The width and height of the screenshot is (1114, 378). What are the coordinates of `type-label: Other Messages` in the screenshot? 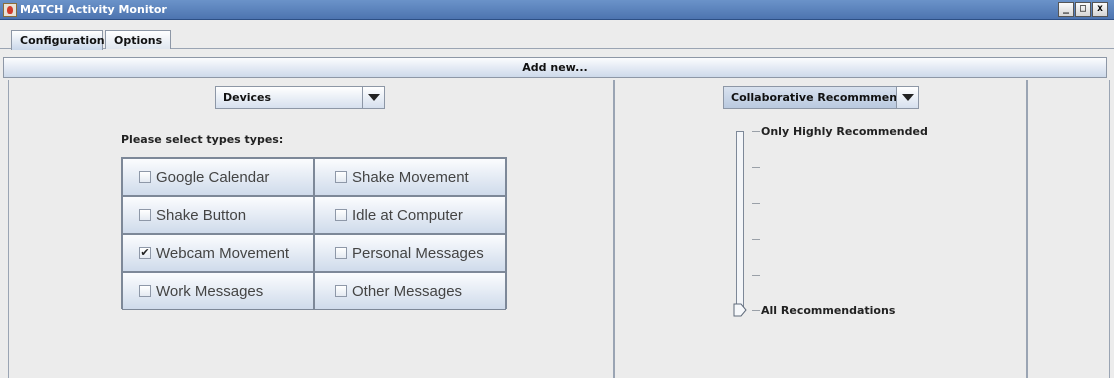 It's located at (407, 291).